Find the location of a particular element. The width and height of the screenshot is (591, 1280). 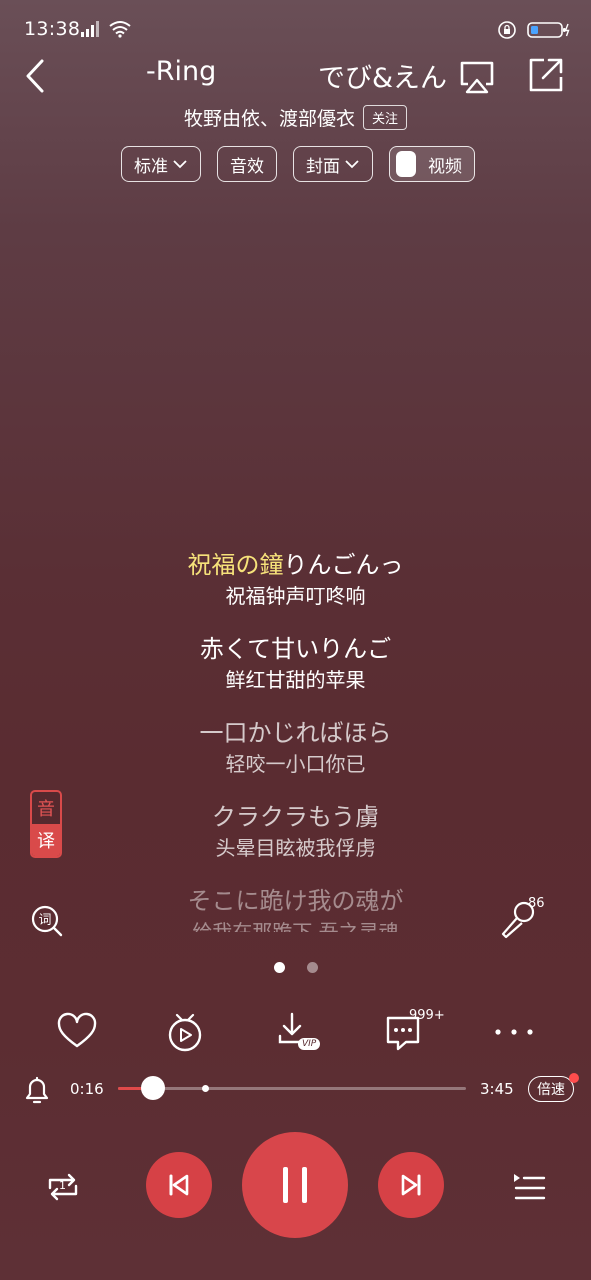

next-button is located at coordinates (411, 1185).